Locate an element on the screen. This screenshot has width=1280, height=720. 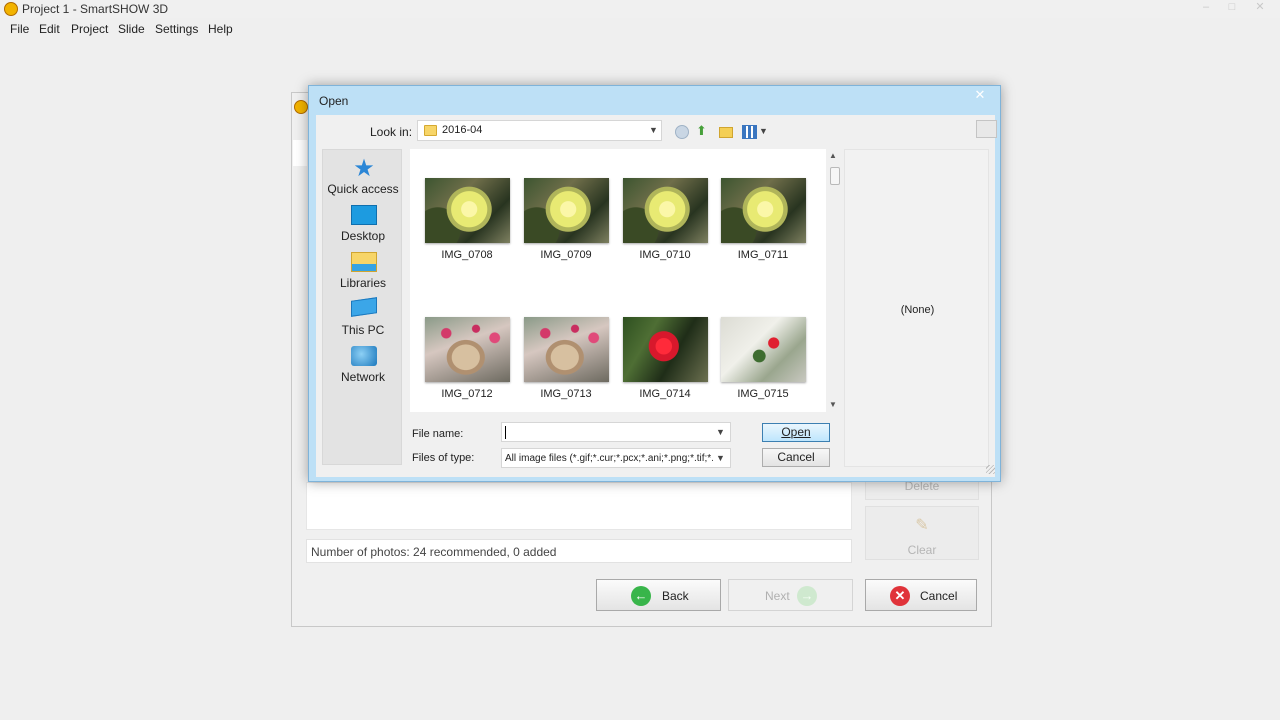
file-list-scrollbar: ▲ ▼ is located at coordinates (834, 280).